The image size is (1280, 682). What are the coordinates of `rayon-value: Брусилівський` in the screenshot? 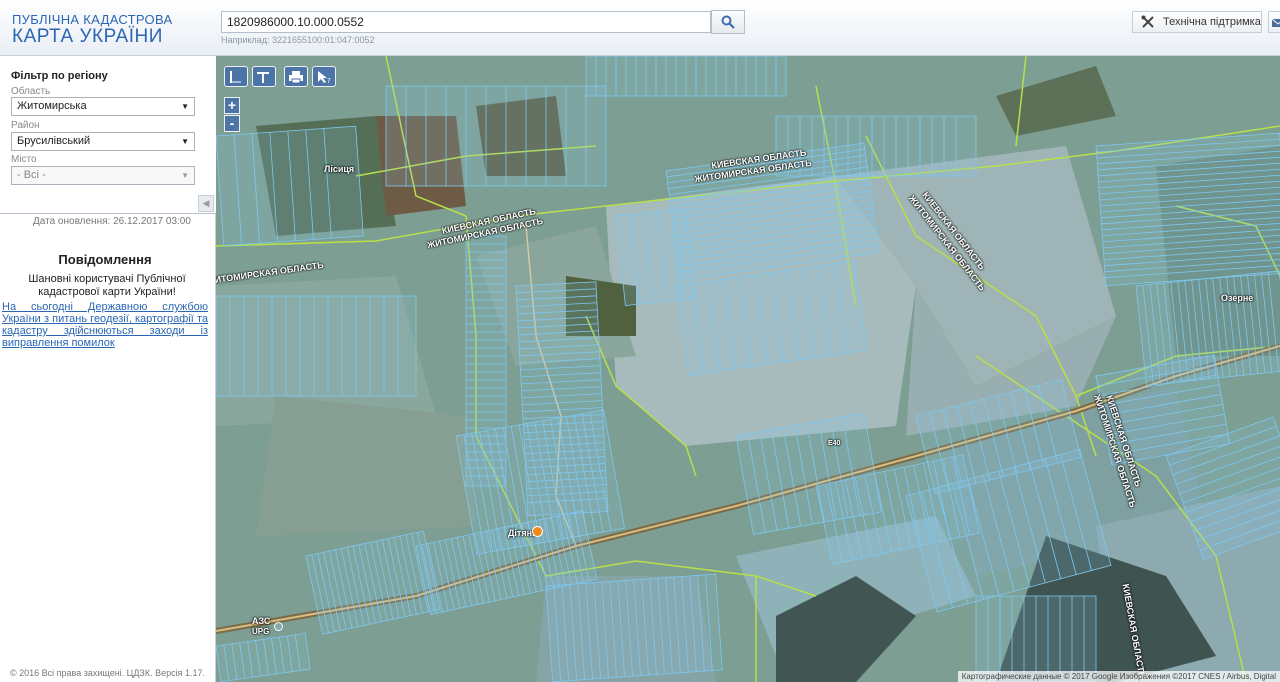 It's located at (54, 141).